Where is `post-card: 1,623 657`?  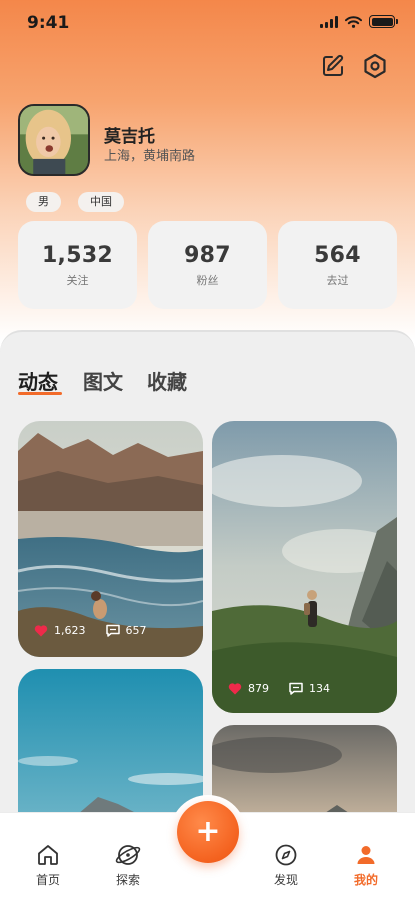
post-card: 1,623 657 is located at coordinates (110, 539).